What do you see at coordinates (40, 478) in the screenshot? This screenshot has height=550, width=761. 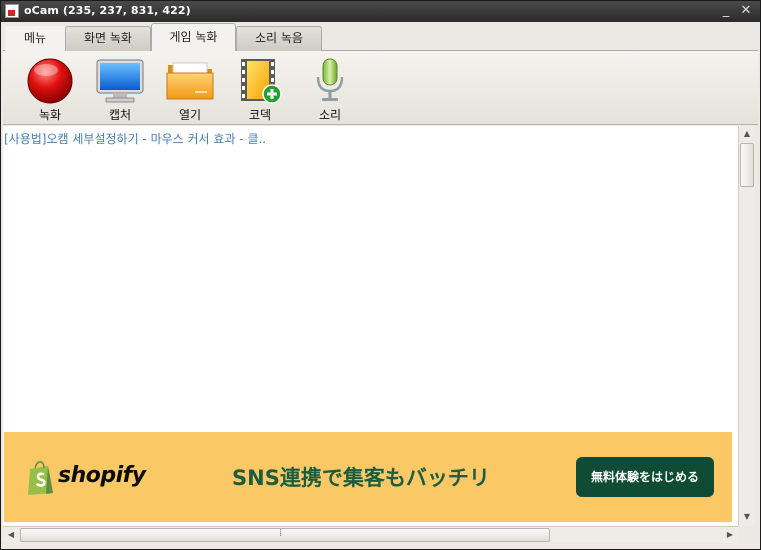 I see `shopify-bag-icon` at bounding box center [40, 478].